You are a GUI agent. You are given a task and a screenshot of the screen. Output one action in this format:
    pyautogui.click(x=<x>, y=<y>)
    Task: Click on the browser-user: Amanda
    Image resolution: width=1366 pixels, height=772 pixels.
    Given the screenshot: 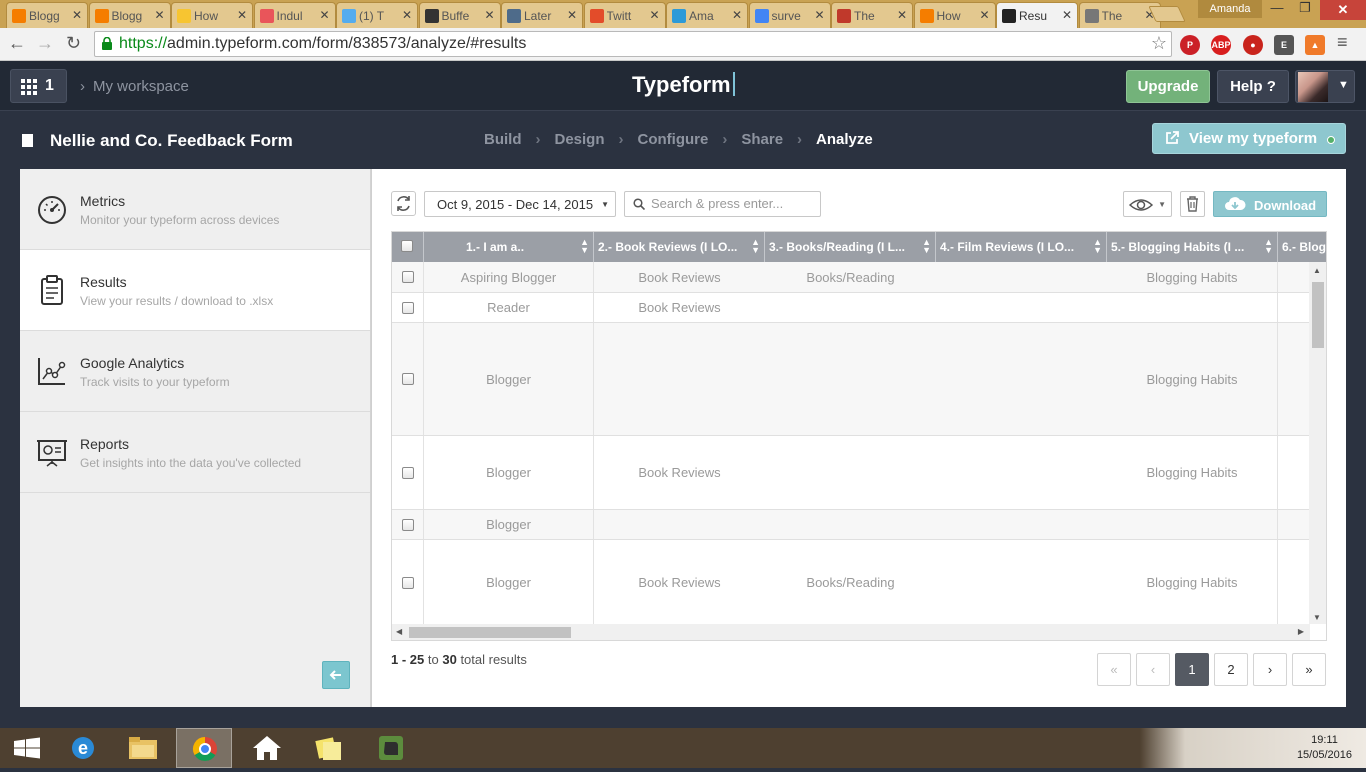 What is the action you would take?
    pyautogui.click(x=1230, y=9)
    